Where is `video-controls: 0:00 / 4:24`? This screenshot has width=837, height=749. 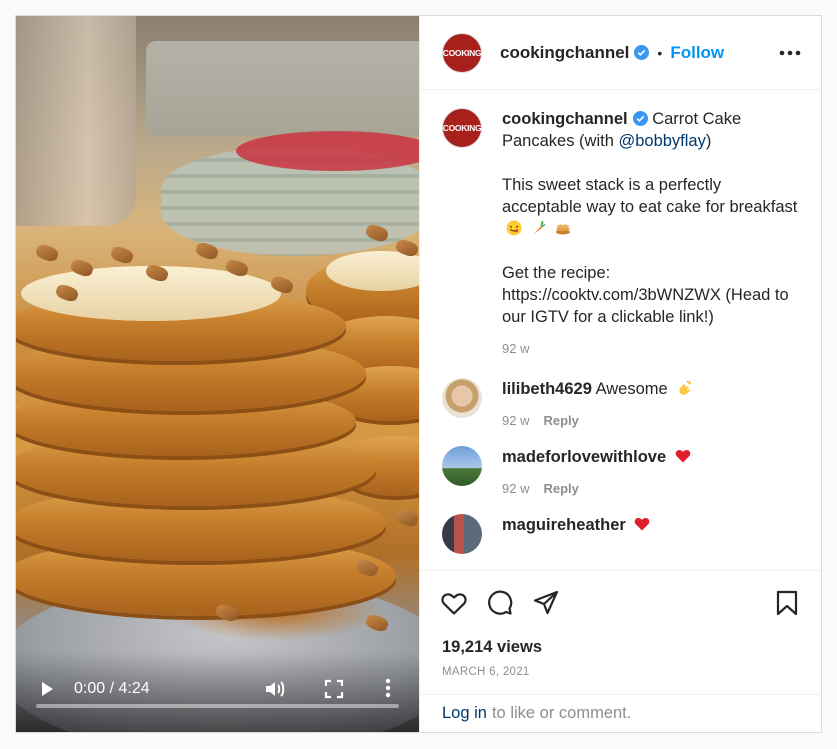 video-controls: 0:00 / 4:24 is located at coordinates (217, 692).